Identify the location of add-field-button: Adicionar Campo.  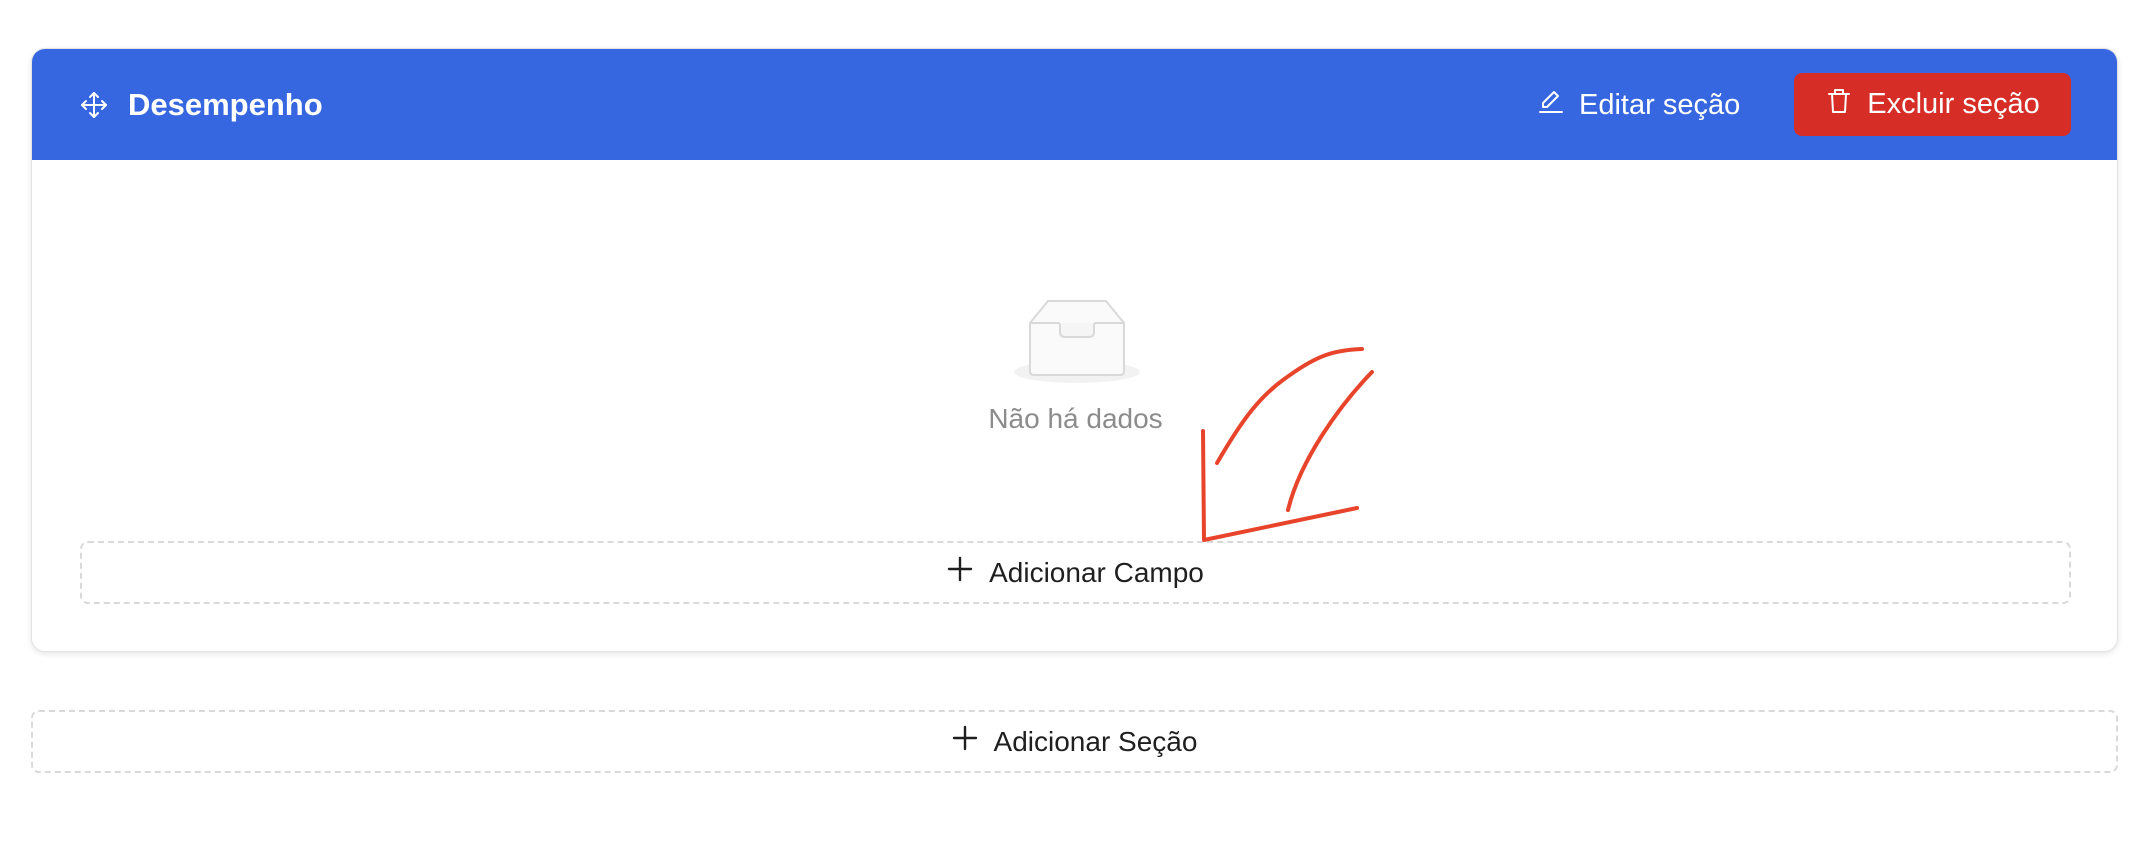
(1075, 572).